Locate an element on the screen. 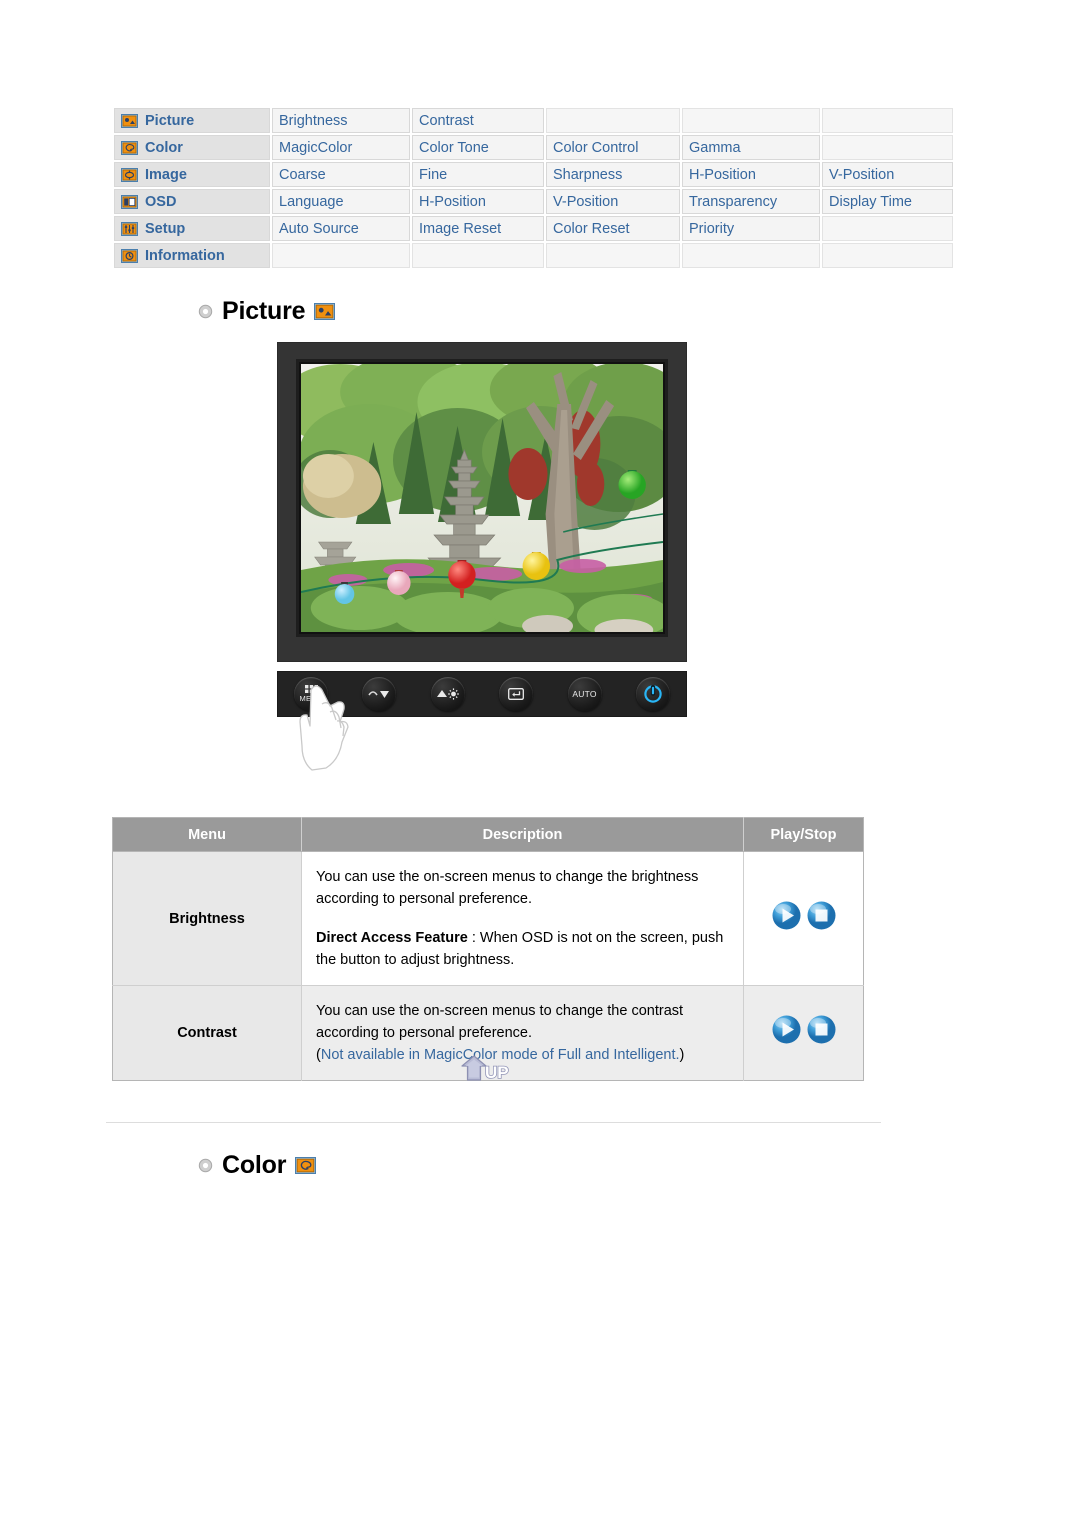 This screenshot has width=1080, height=1528. section-divider is located at coordinates (493, 1122).